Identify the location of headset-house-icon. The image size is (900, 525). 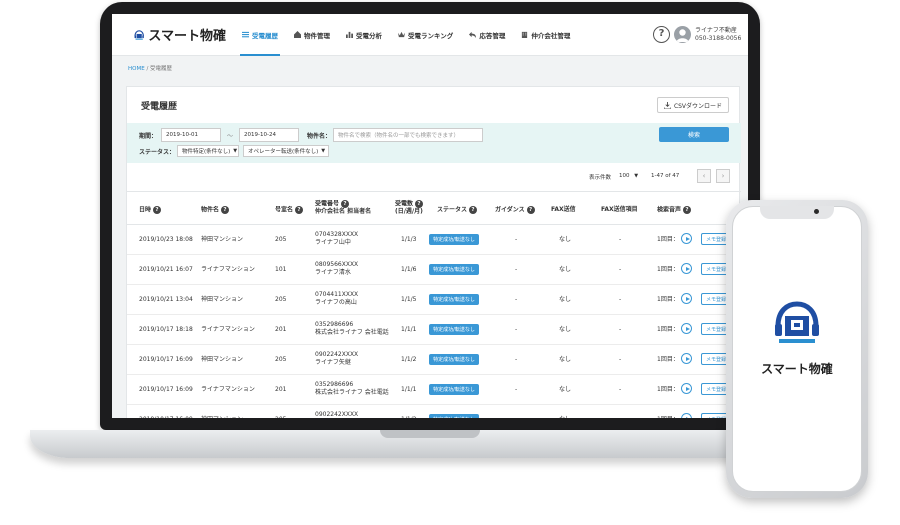
(139, 34).